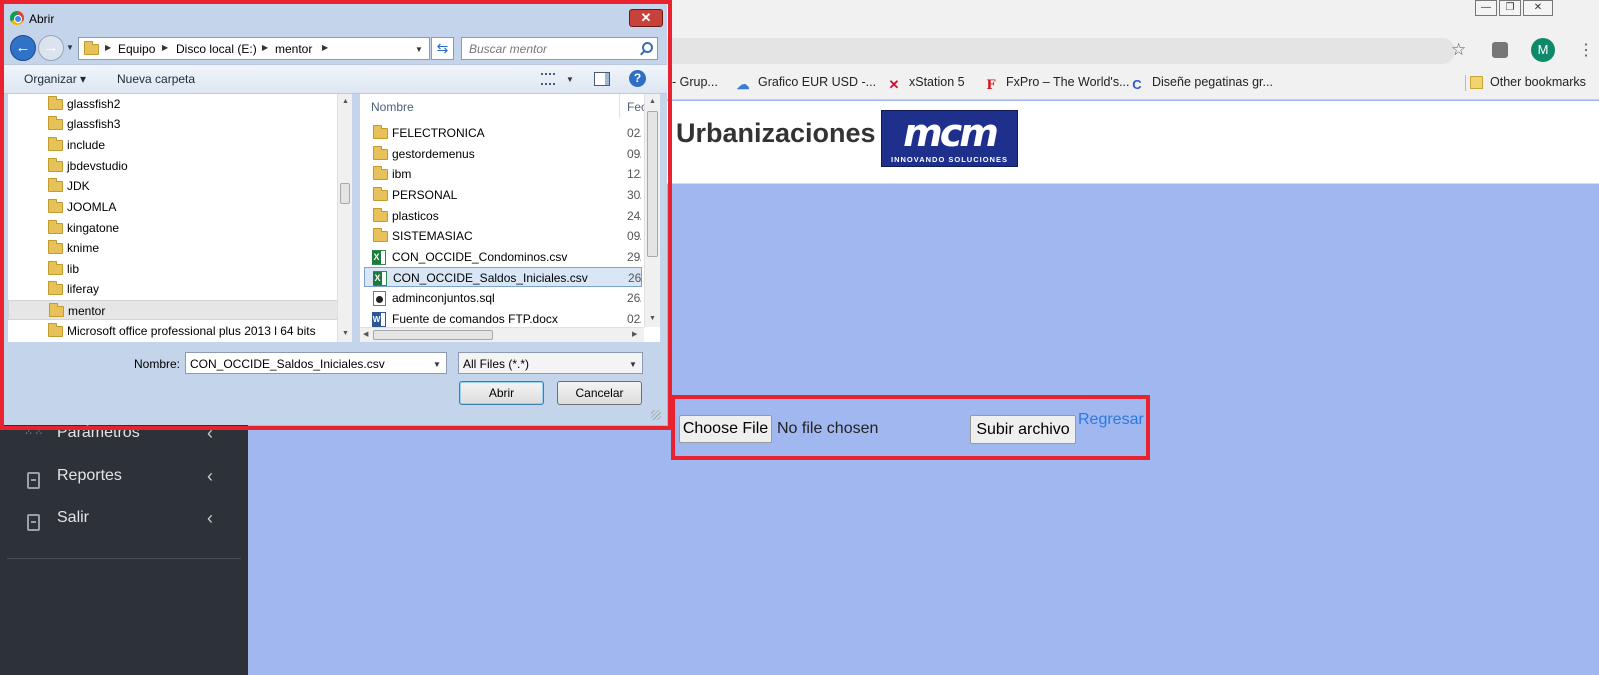 Image resolution: width=1599 pixels, height=675 pixels. Describe the element at coordinates (1500, 50) in the screenshot. I see `extension-icon` at that location.